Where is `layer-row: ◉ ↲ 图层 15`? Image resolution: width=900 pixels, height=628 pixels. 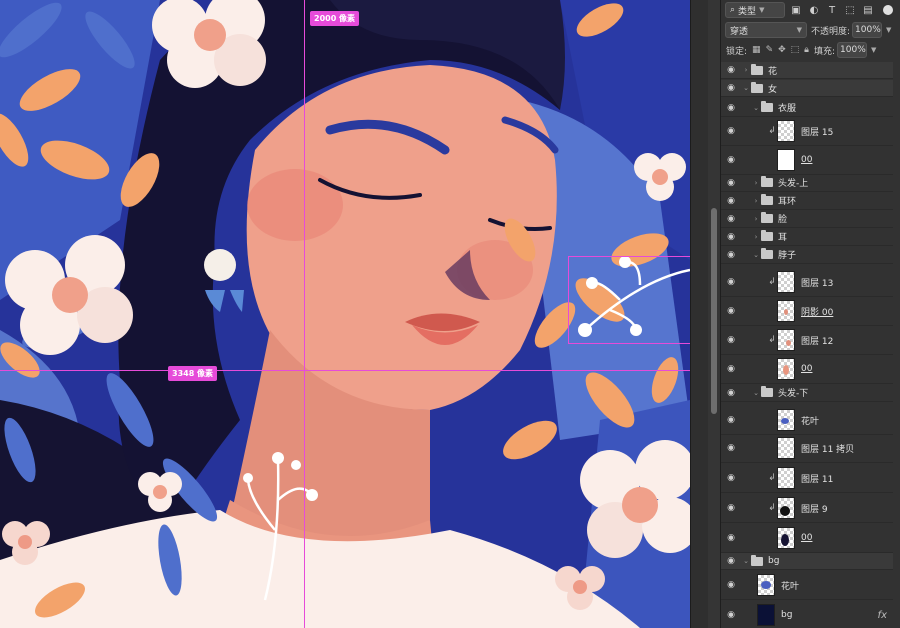 layer-row: ◉ ↲ 图层 15 is located at coordinates (807, 131).